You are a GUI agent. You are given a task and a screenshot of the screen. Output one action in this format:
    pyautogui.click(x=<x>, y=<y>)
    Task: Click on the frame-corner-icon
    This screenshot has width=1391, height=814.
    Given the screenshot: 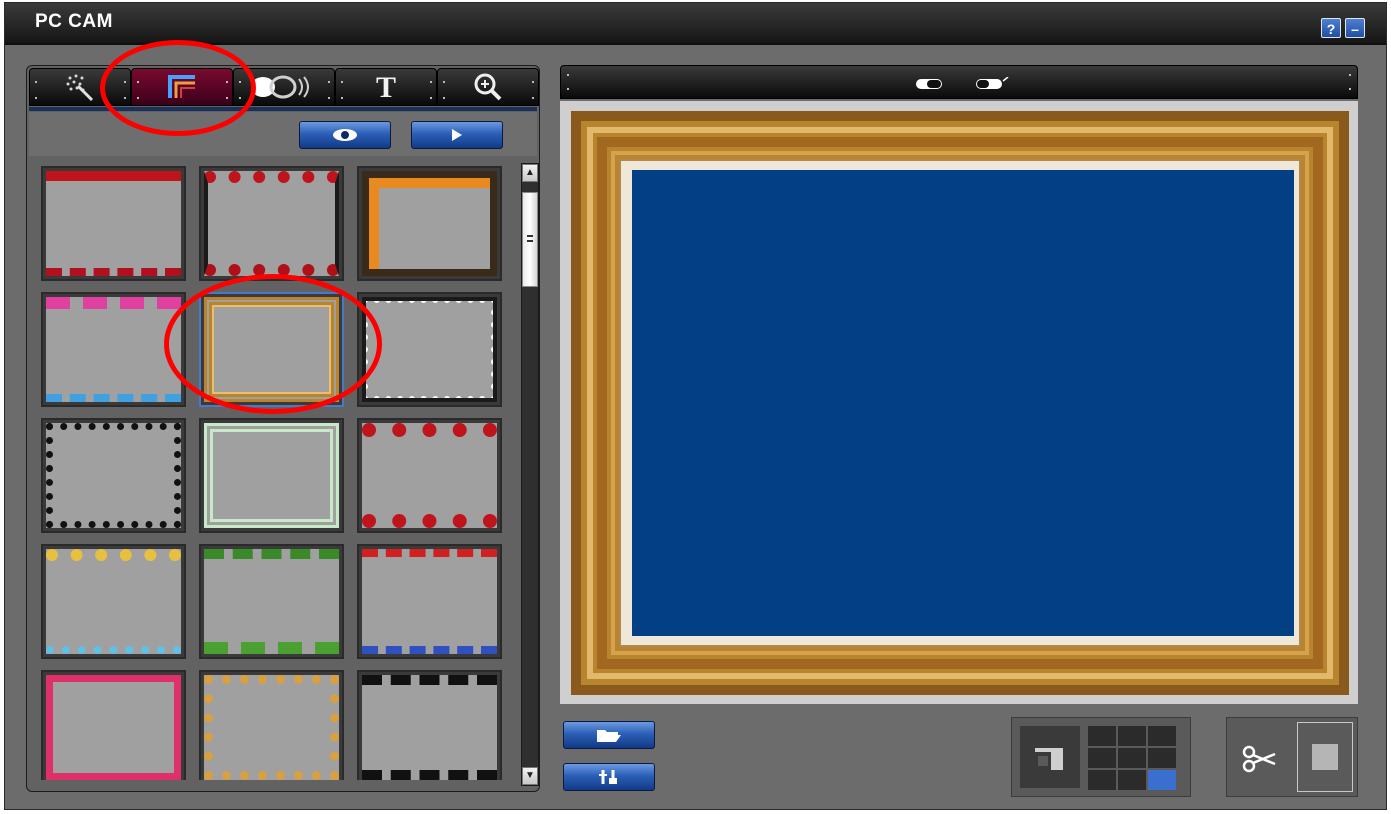 What is the action you would take?
    pyautogui.click(x=181, y=86)
    